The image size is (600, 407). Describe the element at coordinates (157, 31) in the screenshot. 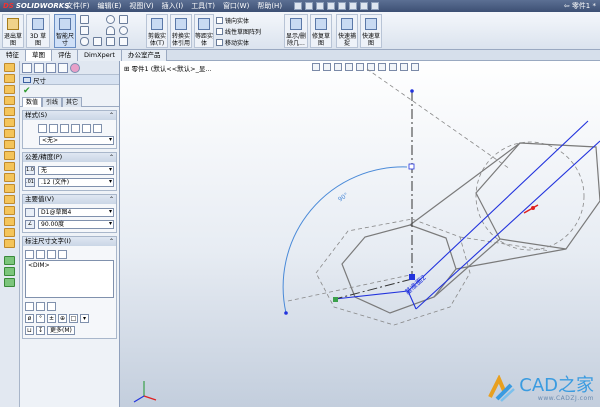

I see `trim-entities-button: 剪裁实 体(T)` at that location.